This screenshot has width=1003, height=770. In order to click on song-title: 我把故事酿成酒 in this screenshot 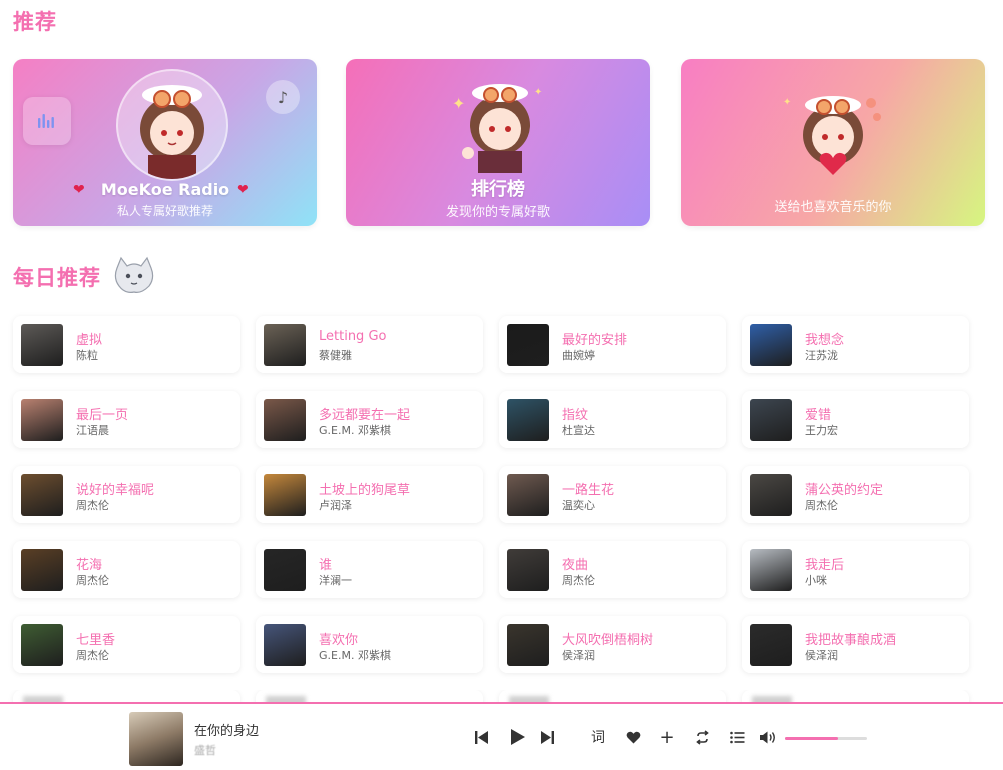, I will do `click(851, 640)`.